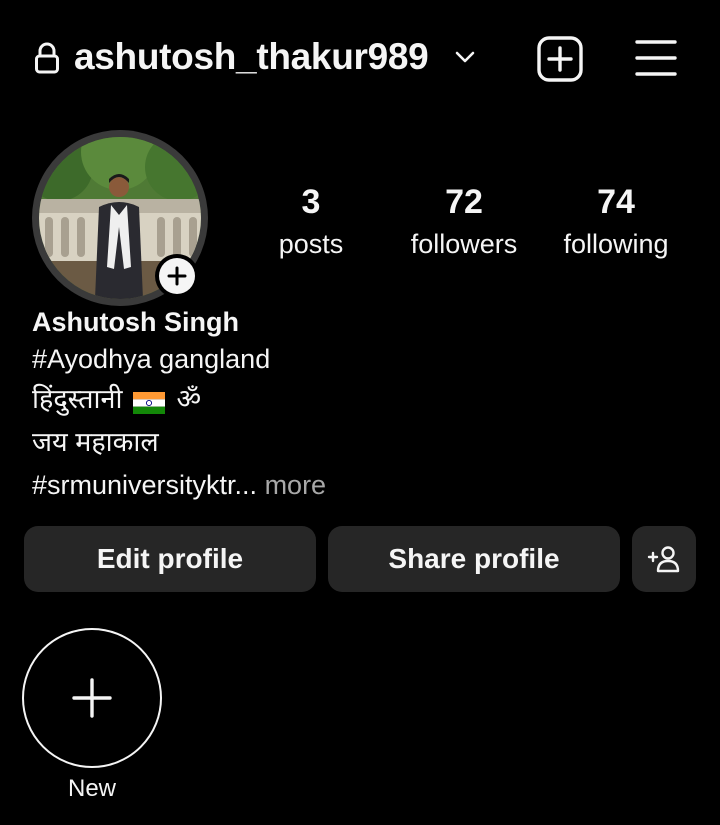  Describe the element at coordinates (148, 401) in the screenshot. I see `india-flag-icon` at that location.